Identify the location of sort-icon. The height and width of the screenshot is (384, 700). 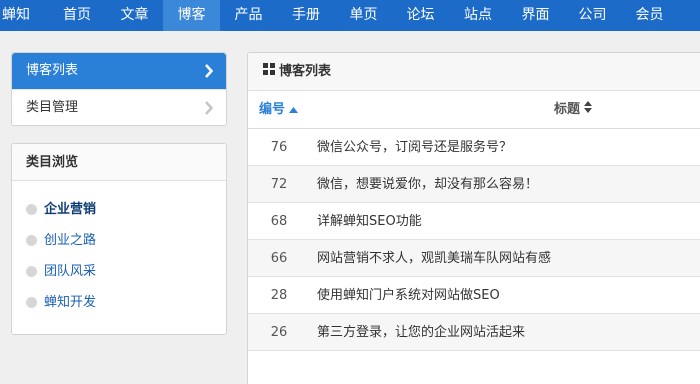
(588, 110).